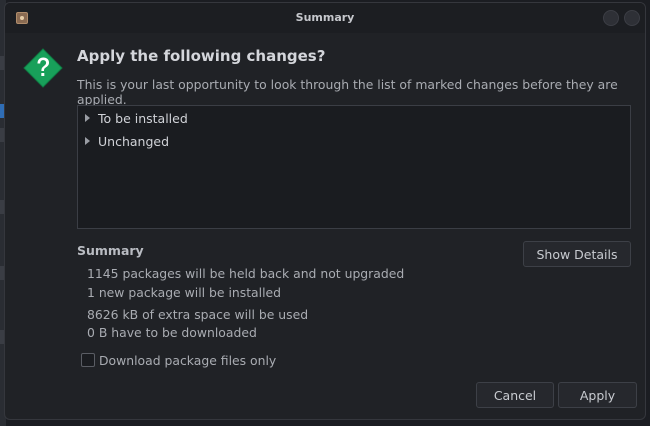 The width and height of the screenshot is (650, 426). What do you see at coordinates (597, 395) in the screenshot?
I see `apply-button: Apply` at bounding box center [597, 395].